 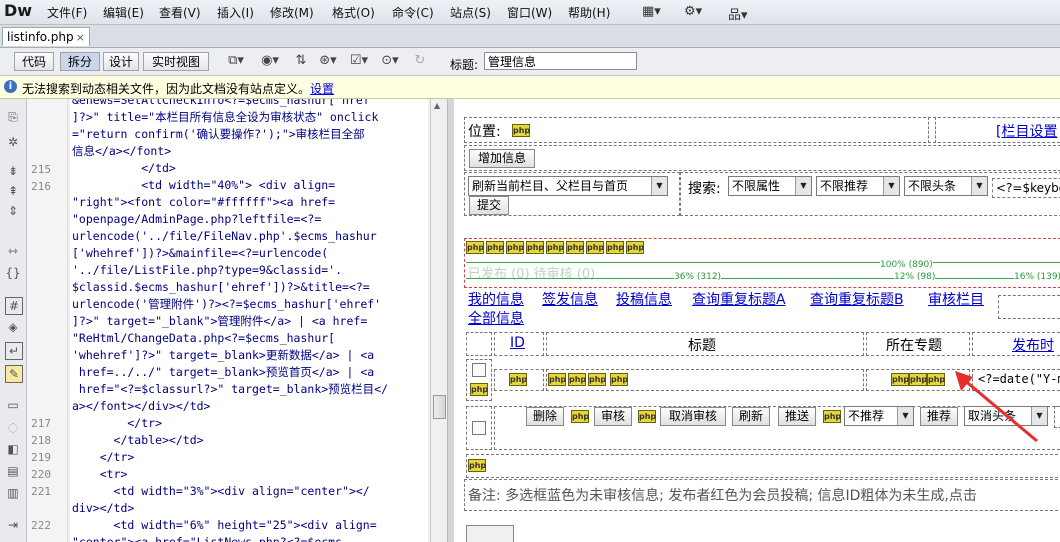 What do you see at coordinates (560, 61) in the screenshot?
I see `title-input: 管理信息` at bounding box center [560, 61].